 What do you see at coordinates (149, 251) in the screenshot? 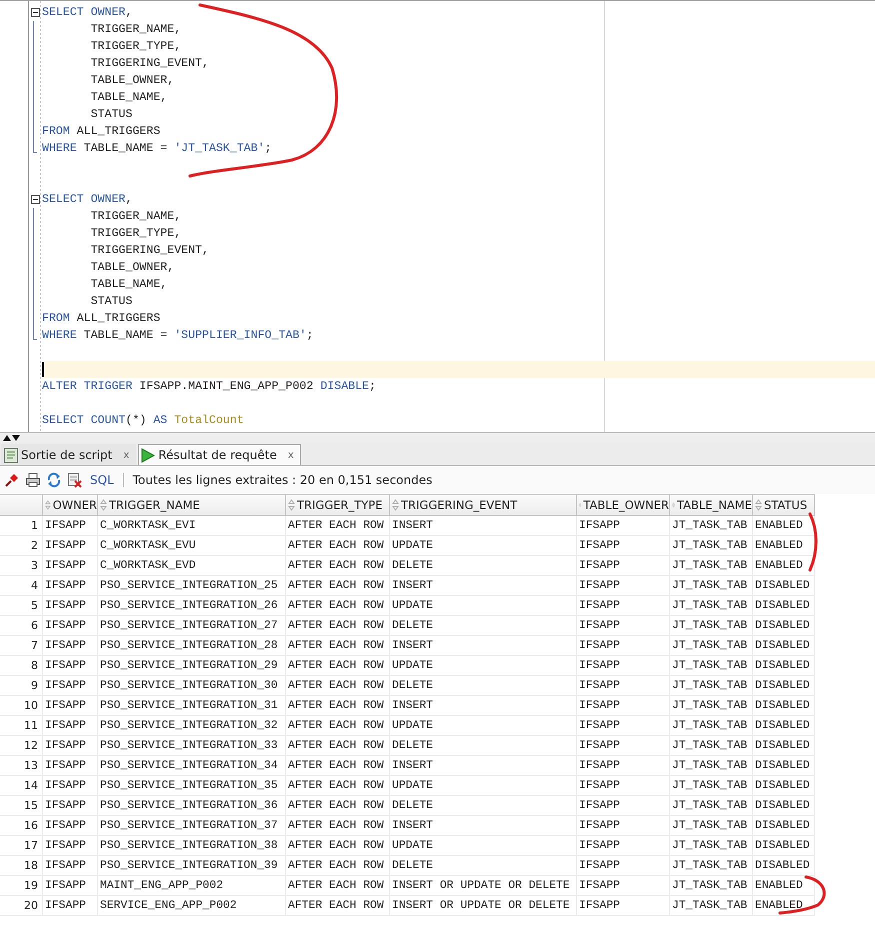
I see `code-line: TRIGGERING_EVENT,` at bounding box center [149, 251].